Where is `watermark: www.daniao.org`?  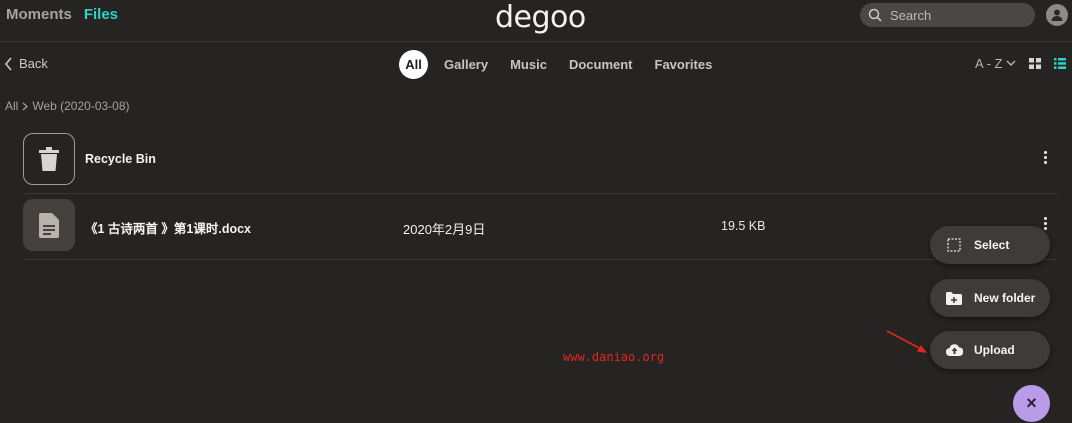 watermark: www.daniao.org is located at coordinates (614, 357).